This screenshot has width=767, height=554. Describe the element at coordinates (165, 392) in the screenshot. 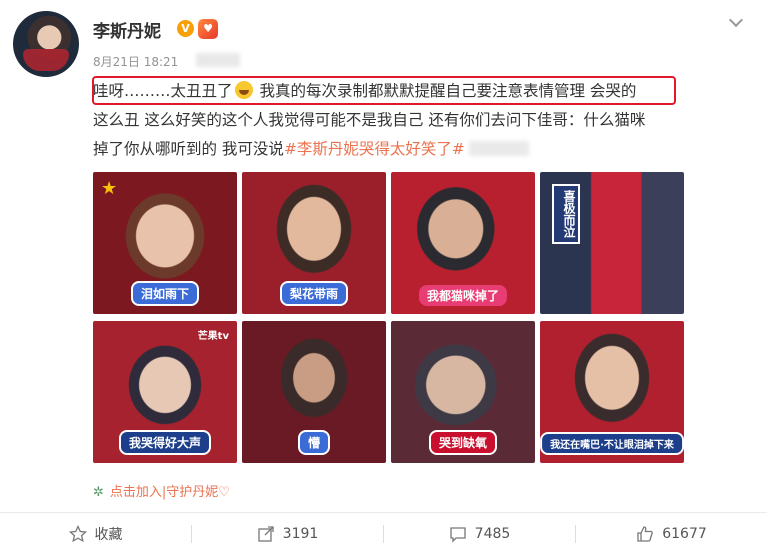

I see `image-tile-5: 芒果tv 我哭得好大声` at that location.